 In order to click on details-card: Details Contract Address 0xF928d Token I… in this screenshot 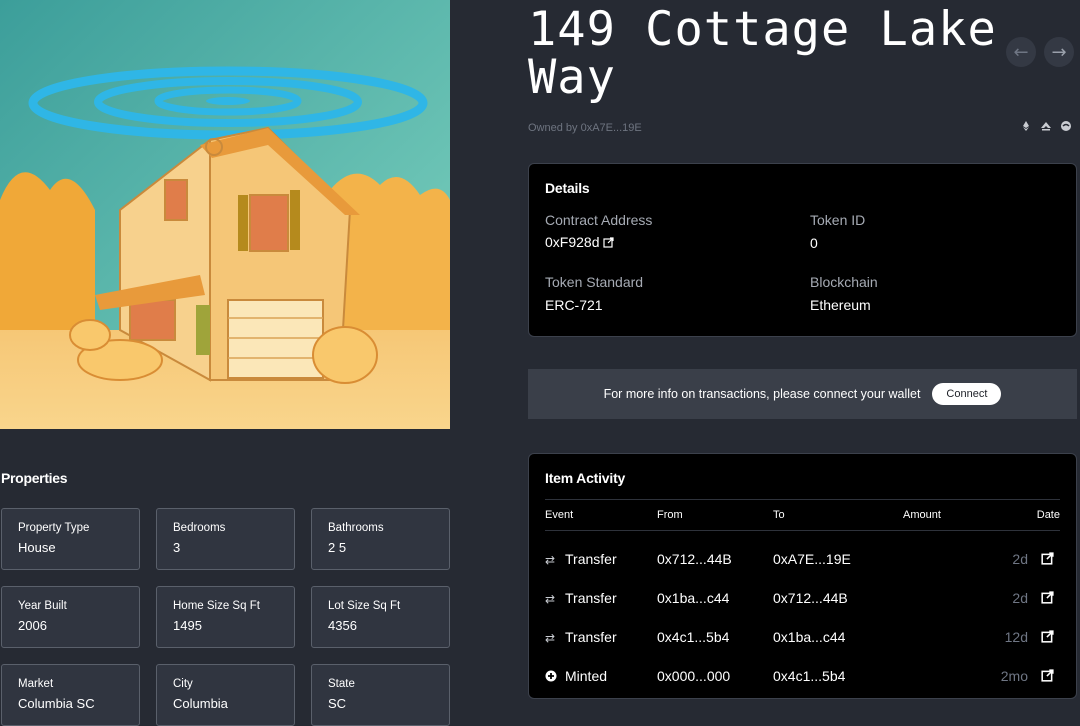, I will do `click(802, 250)`.